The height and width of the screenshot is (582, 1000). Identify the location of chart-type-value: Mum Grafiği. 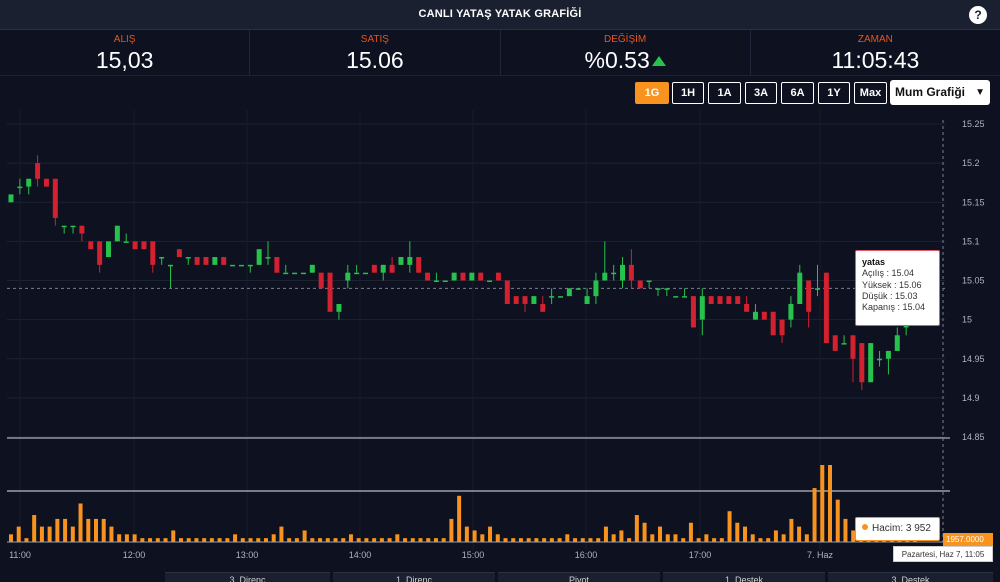
(930, 92).